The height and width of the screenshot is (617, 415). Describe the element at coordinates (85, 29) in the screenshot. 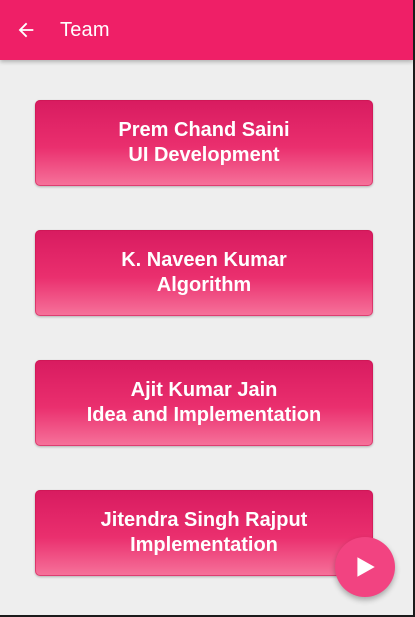

I see `page-title: Team` at that location.